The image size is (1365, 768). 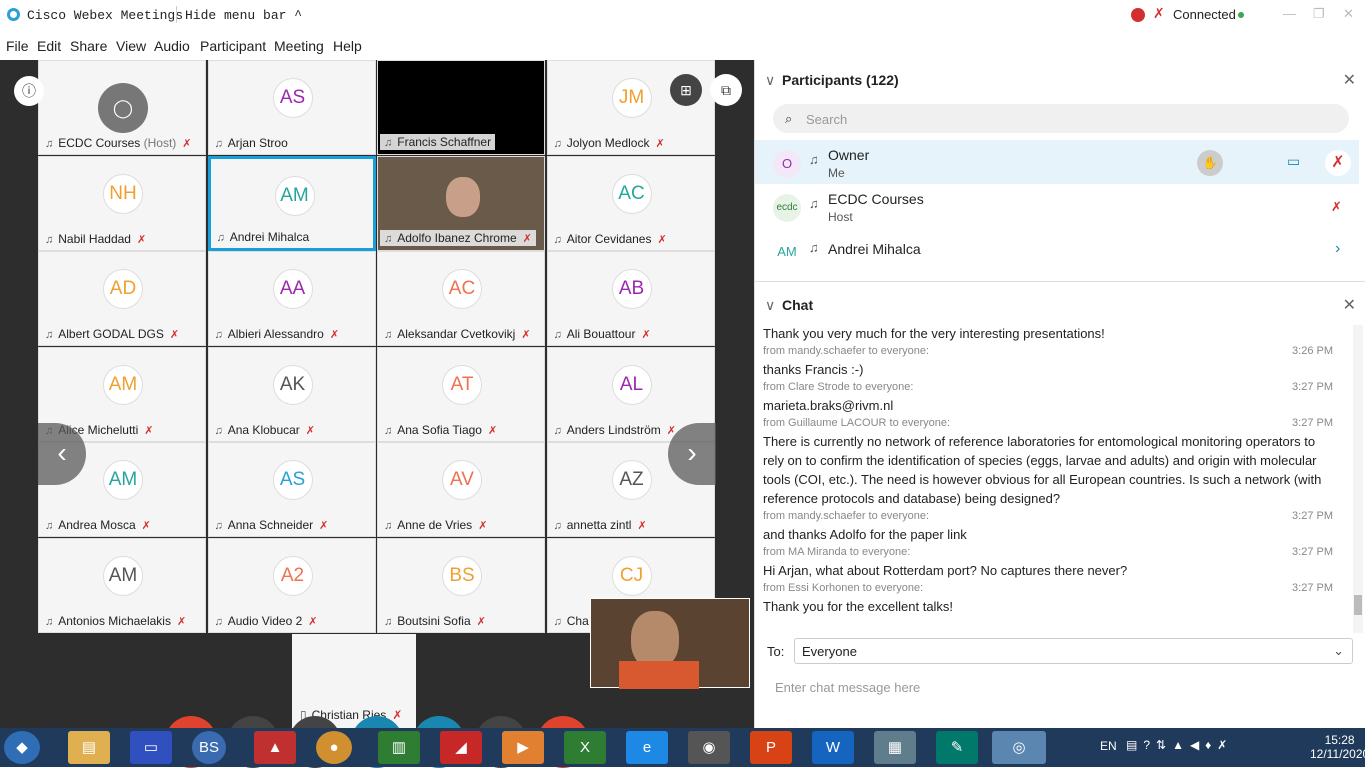 What do you see at coordinates (116, 620) in the screenshot?
I see `tile-name: ♫ Antonios Michaelakis ✗` at bounding box center [116, 620].